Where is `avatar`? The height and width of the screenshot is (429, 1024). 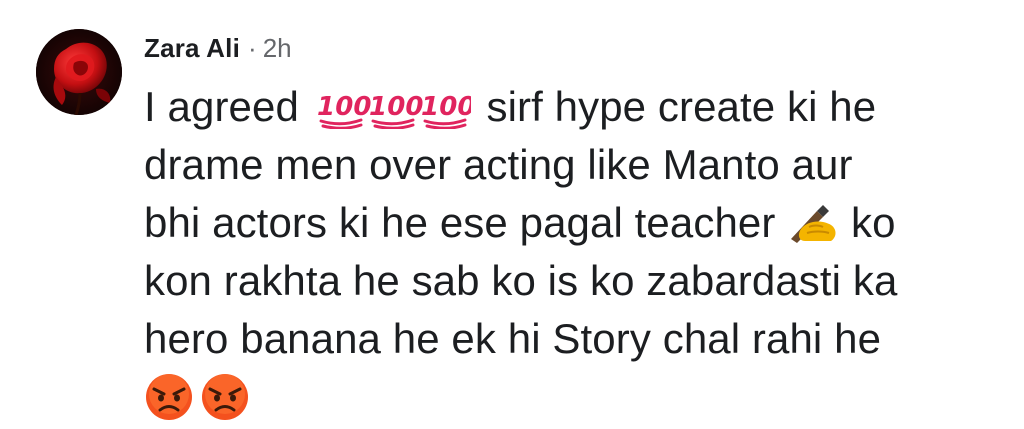
avatar is located at coordinates (79, 72).